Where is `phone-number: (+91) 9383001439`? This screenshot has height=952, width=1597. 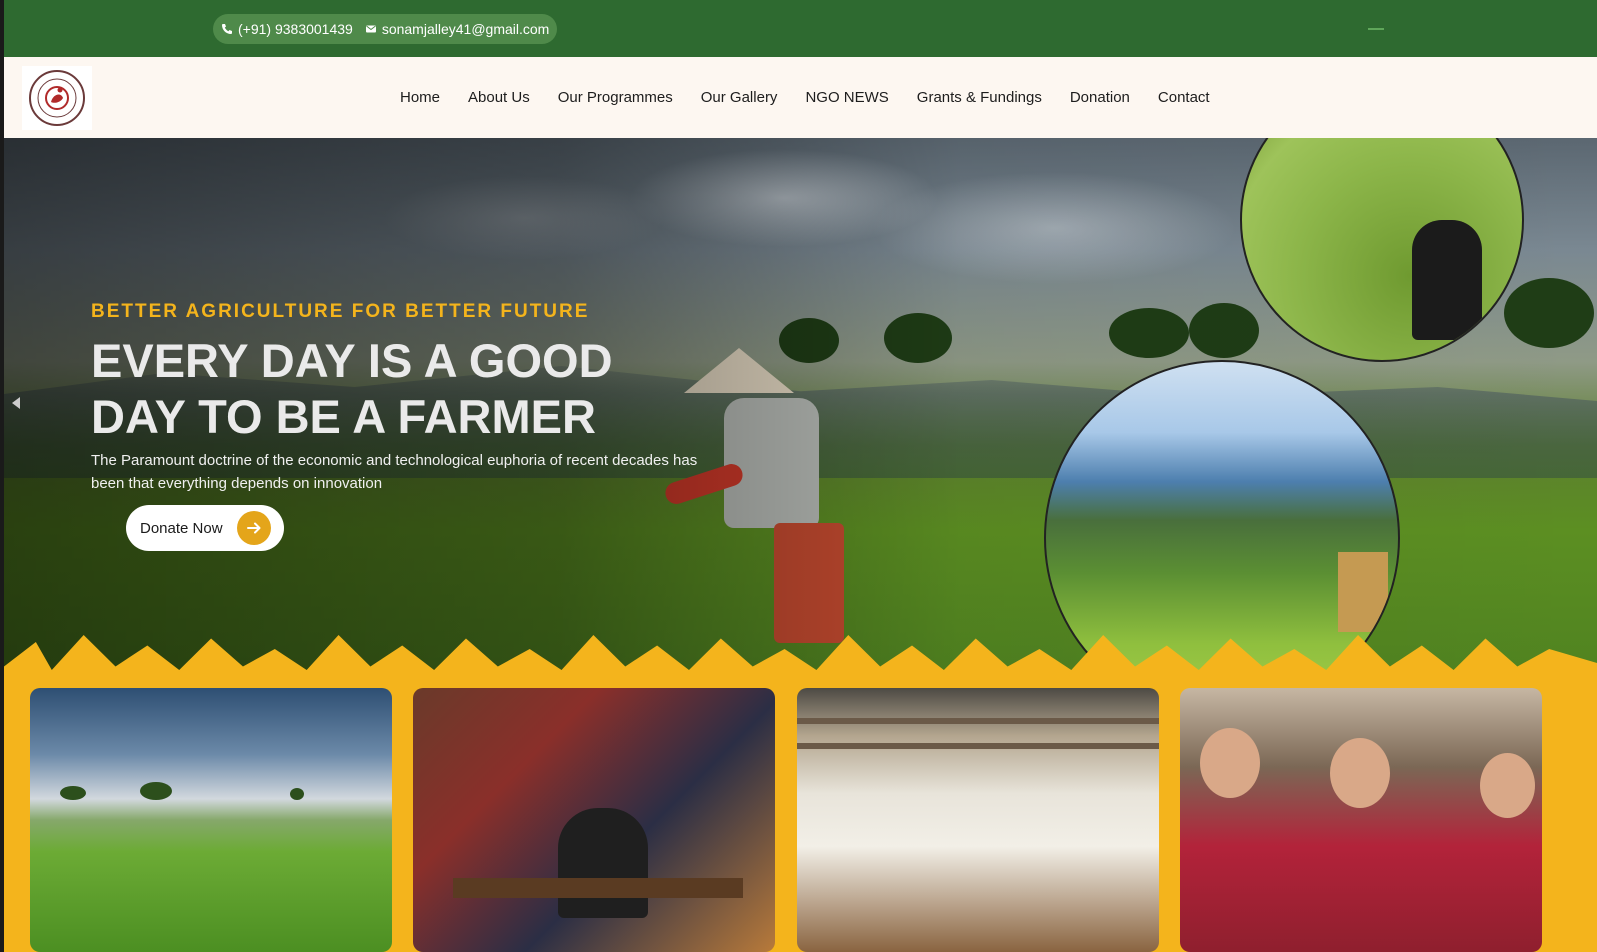 phone-number: (+91) 9383001439 is located at coordinates (295, 29).